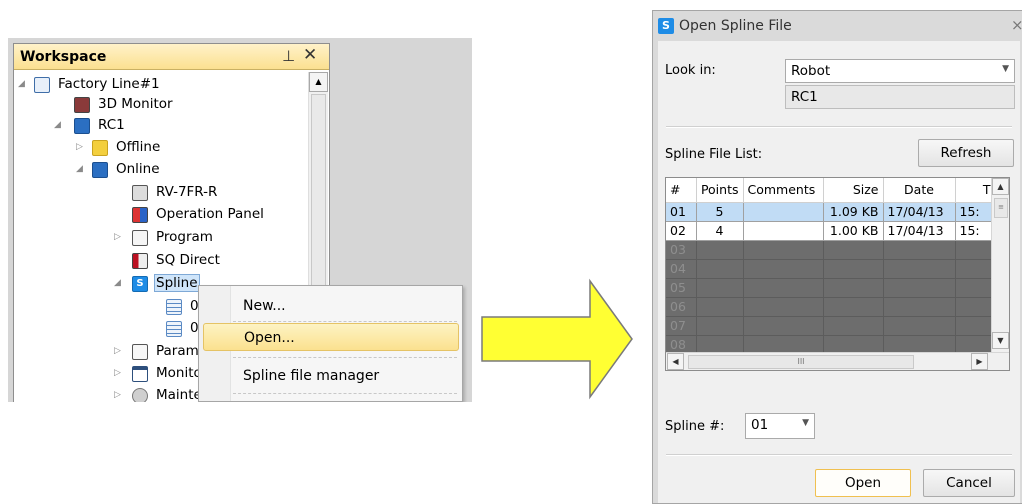  I want to click on tree-node-label: 3D Monitor, so click(135, 104).